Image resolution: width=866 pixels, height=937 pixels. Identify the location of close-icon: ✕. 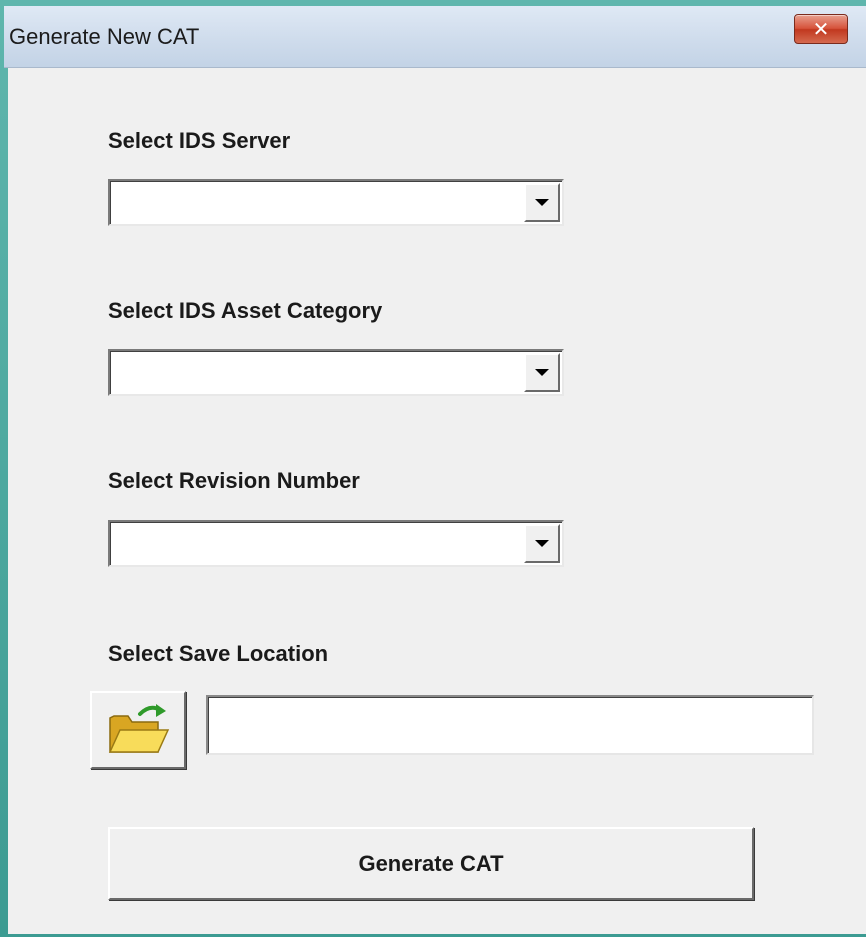
(821, 29).